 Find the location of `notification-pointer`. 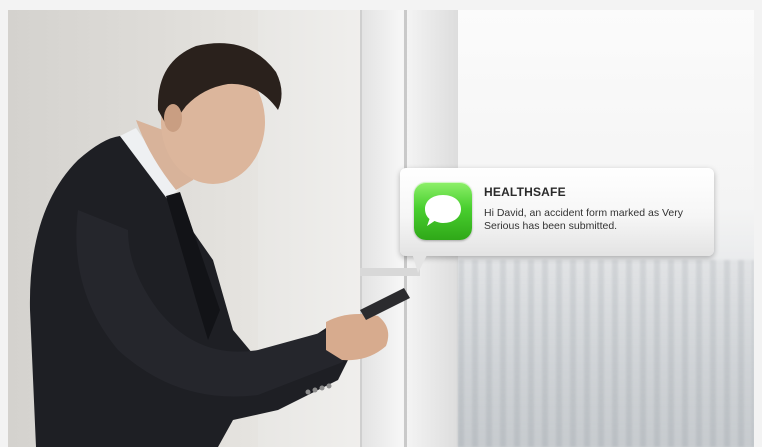

notification-pointer is located at coordinates (420, 263).